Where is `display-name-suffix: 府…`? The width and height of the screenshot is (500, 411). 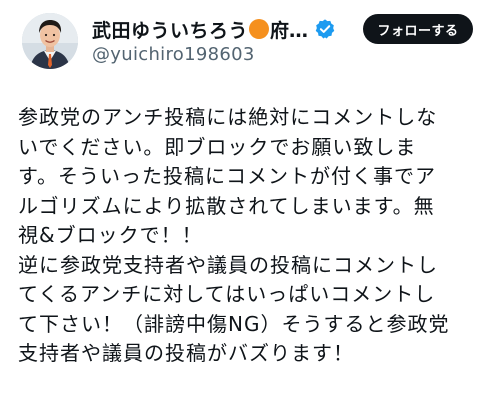 display-name-suffix: 府… is located at coordinates (289, 29).